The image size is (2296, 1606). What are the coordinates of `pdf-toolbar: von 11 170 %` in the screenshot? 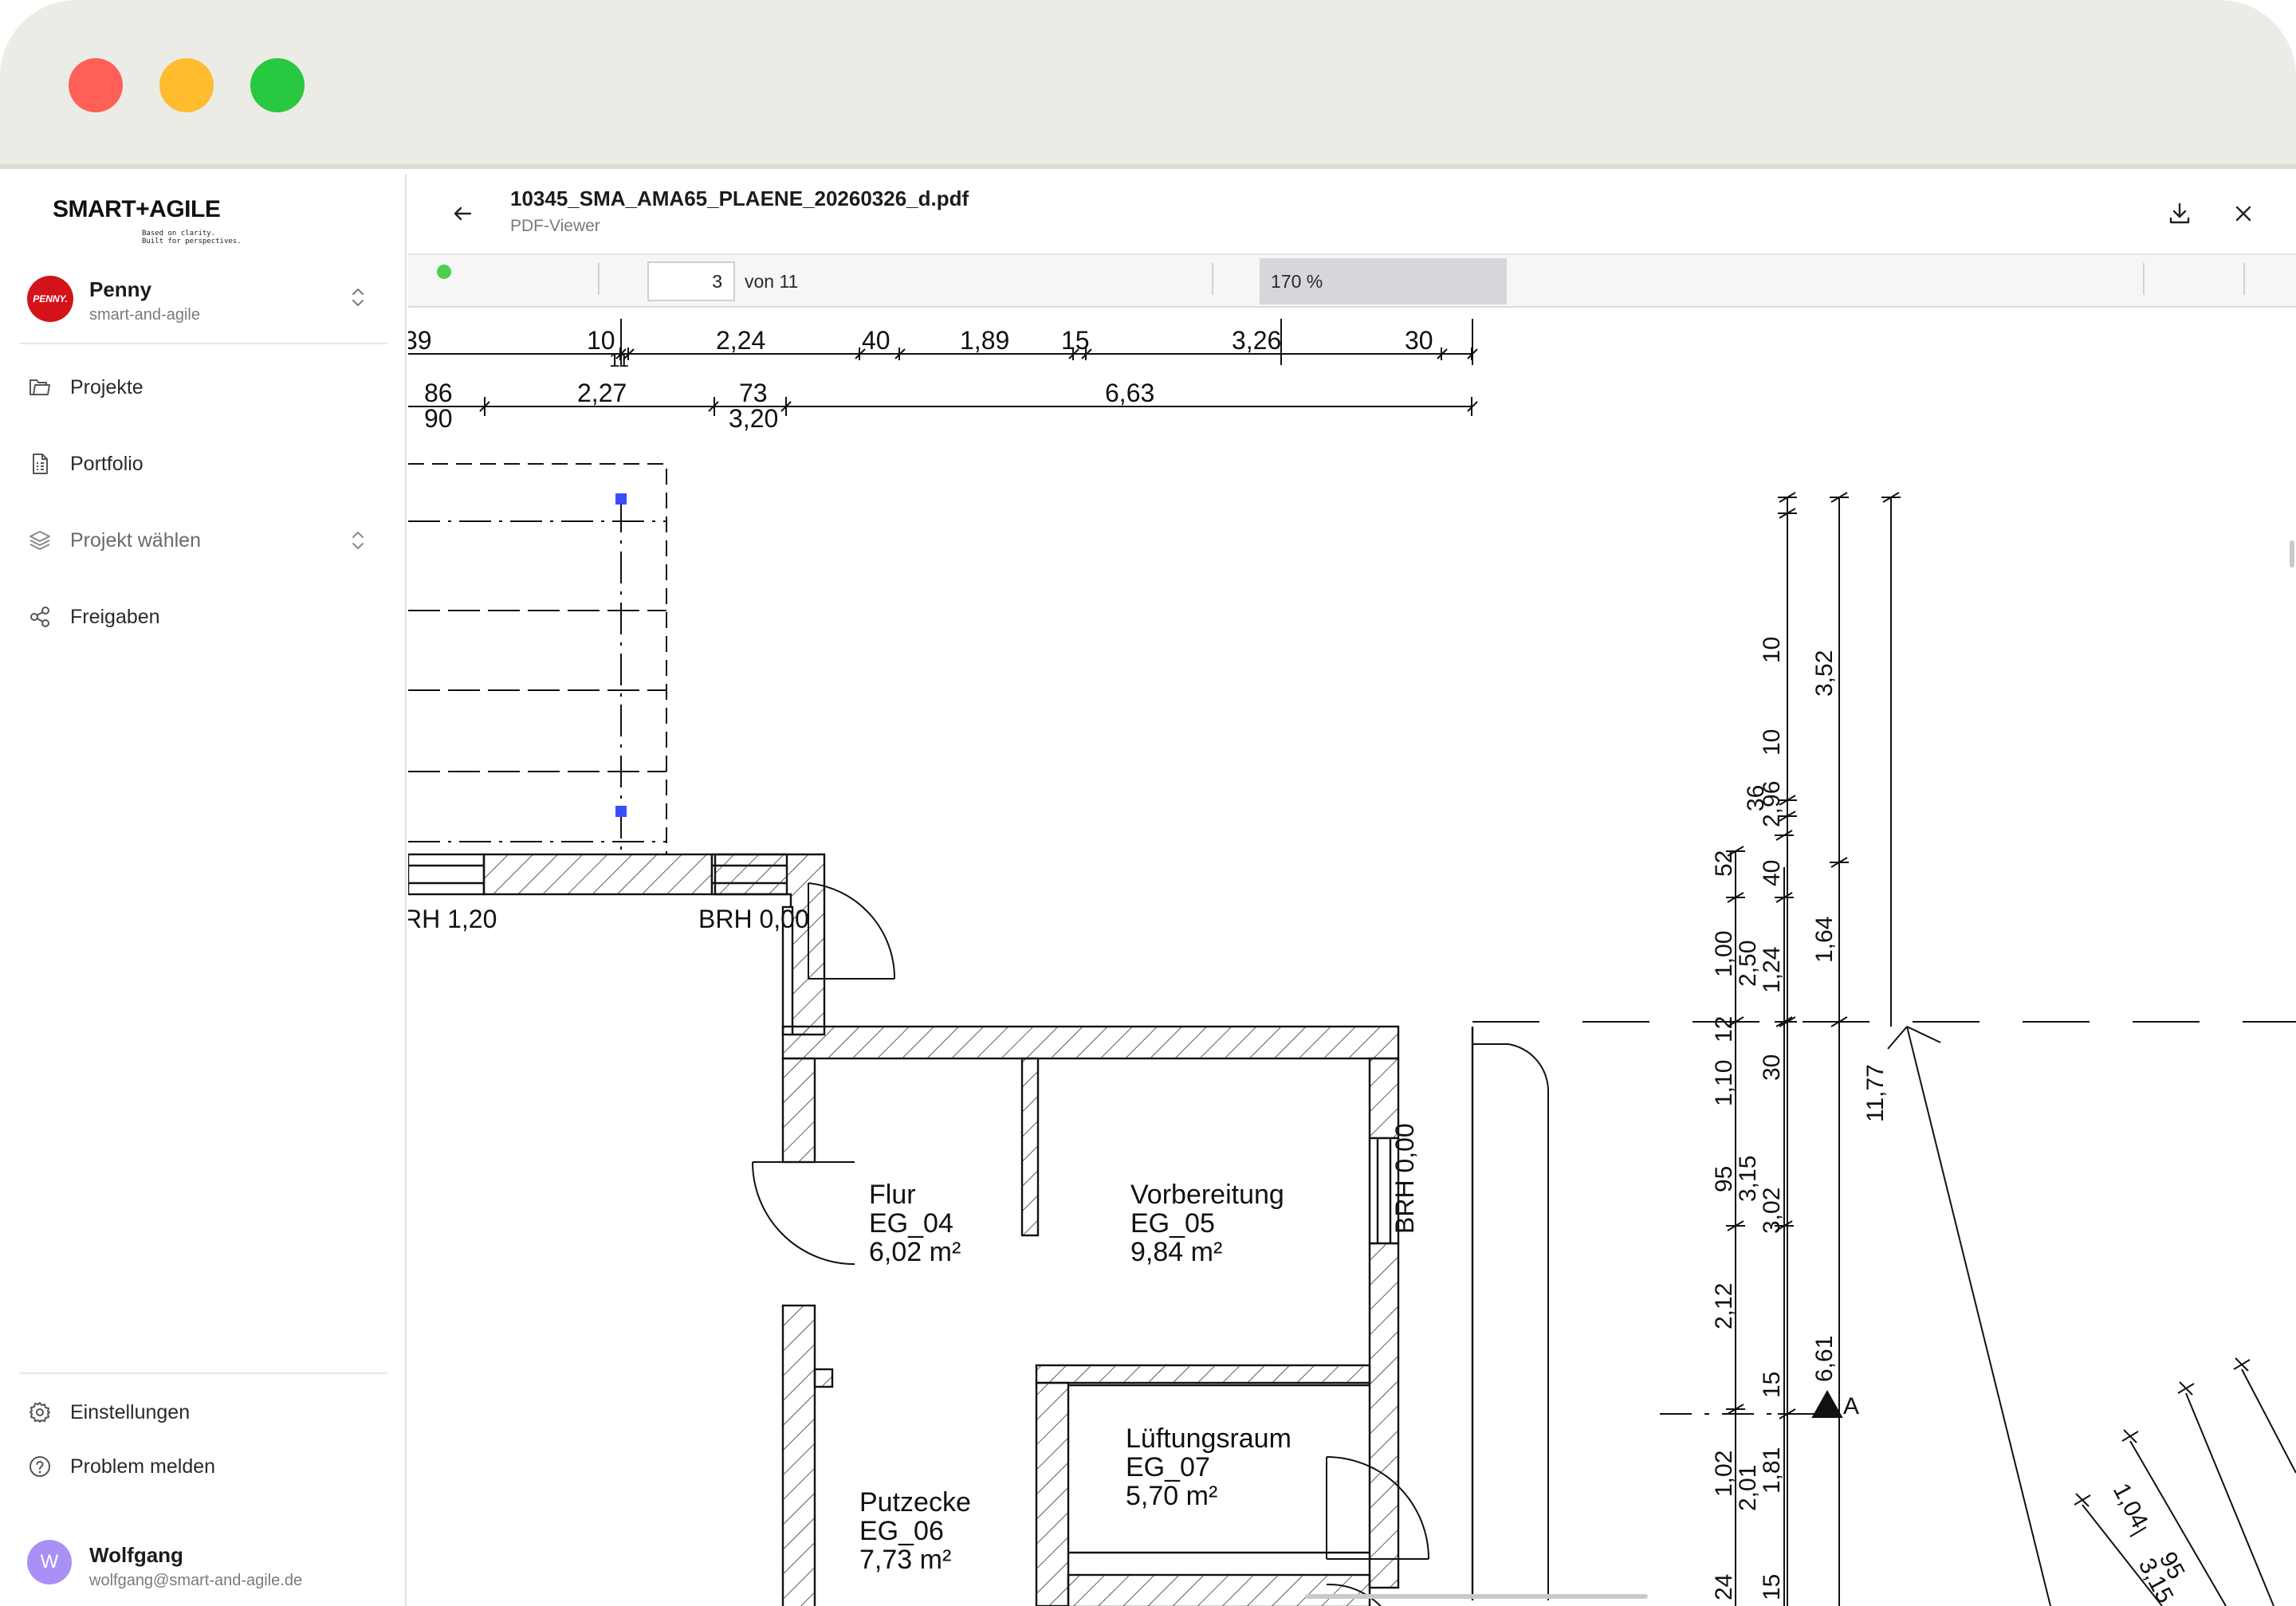 It's located at (1352, 281).